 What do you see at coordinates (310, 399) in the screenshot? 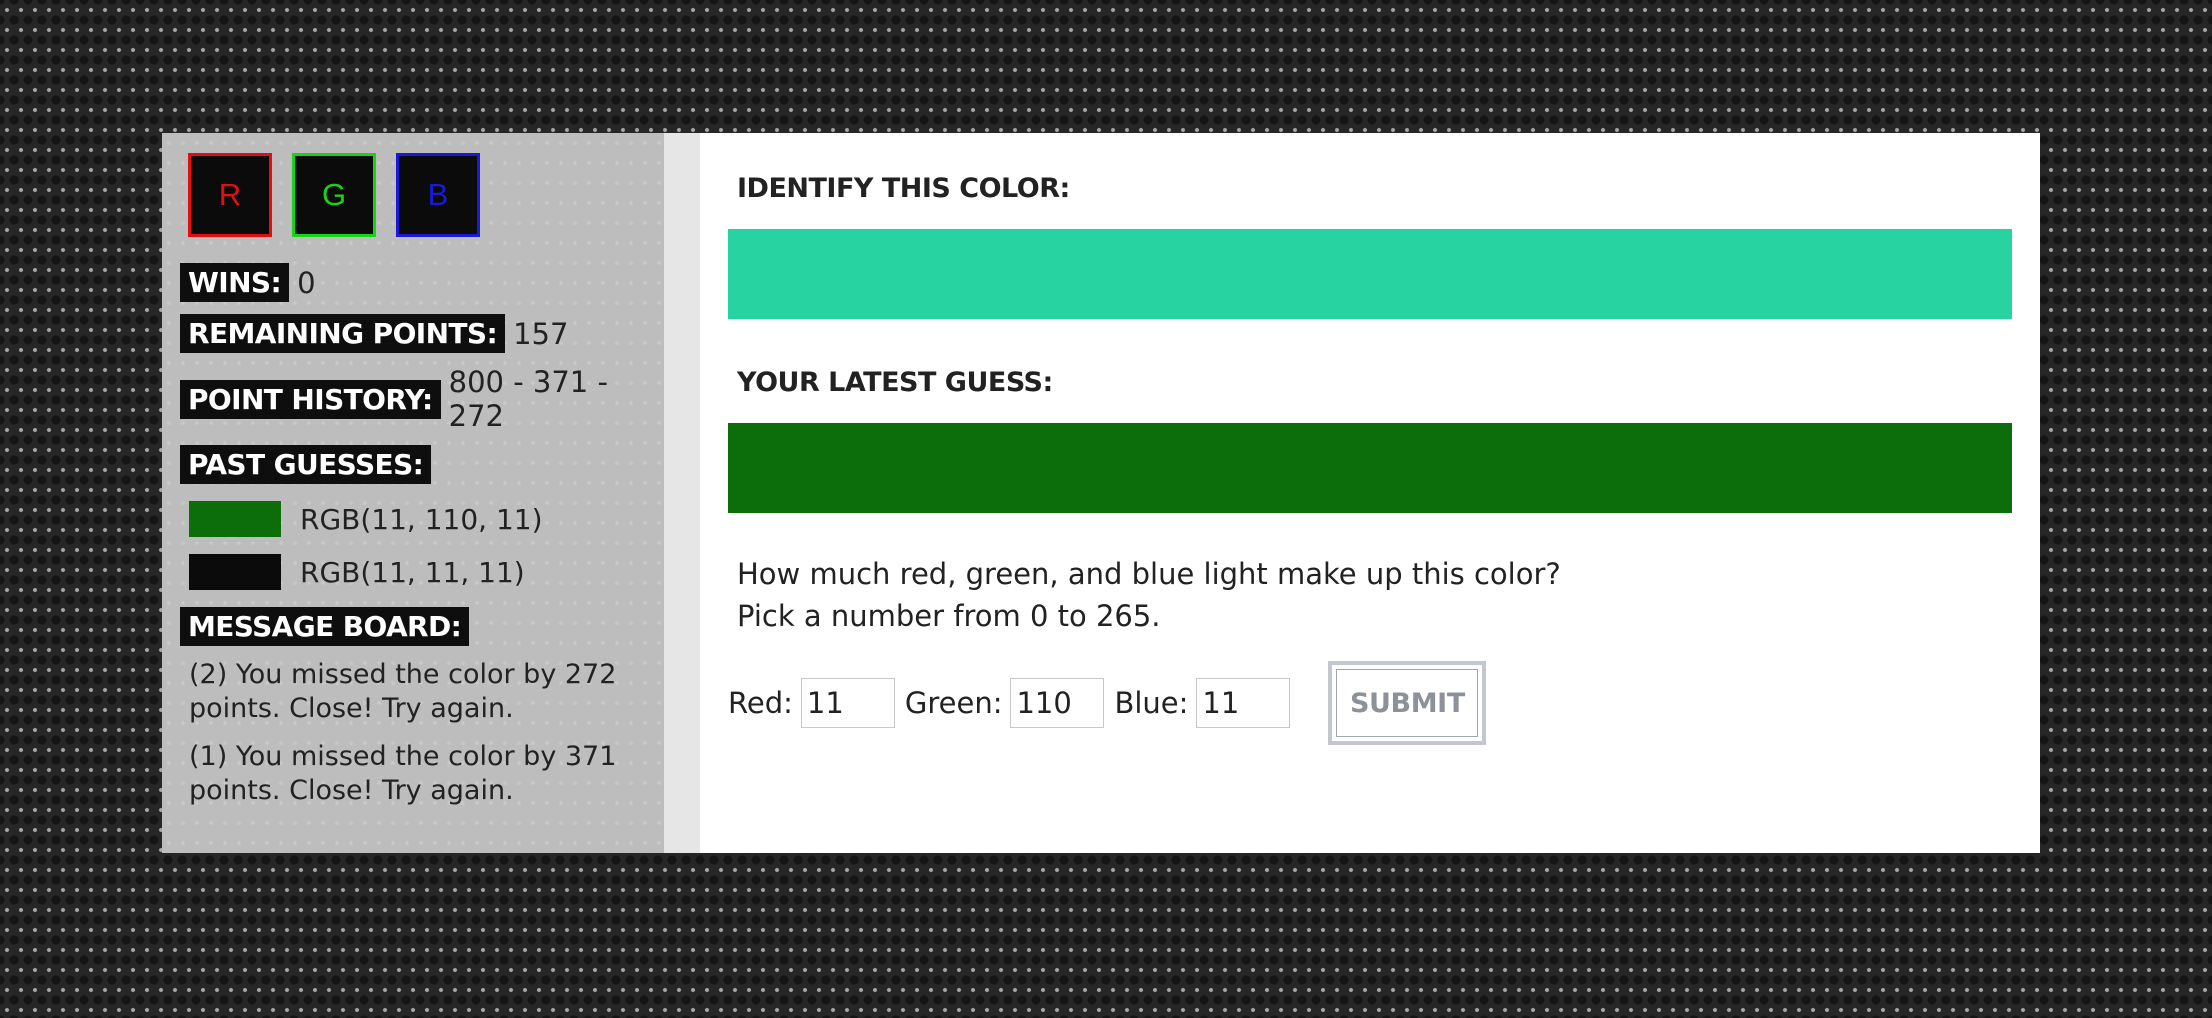
I see `point-history-label: POINT HISTORY:` at bounding box center [310, 399].